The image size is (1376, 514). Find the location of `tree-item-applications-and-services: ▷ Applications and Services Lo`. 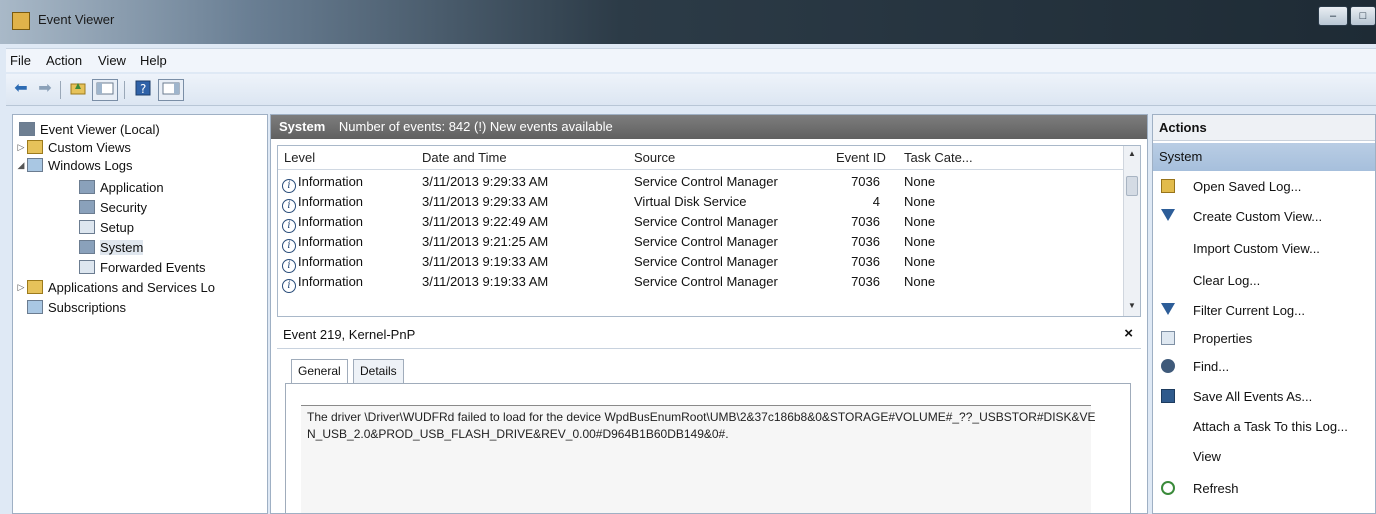

tree-item-applications-and-services: ▷ Applications and Services Lo is located at coordinates (115, 287).